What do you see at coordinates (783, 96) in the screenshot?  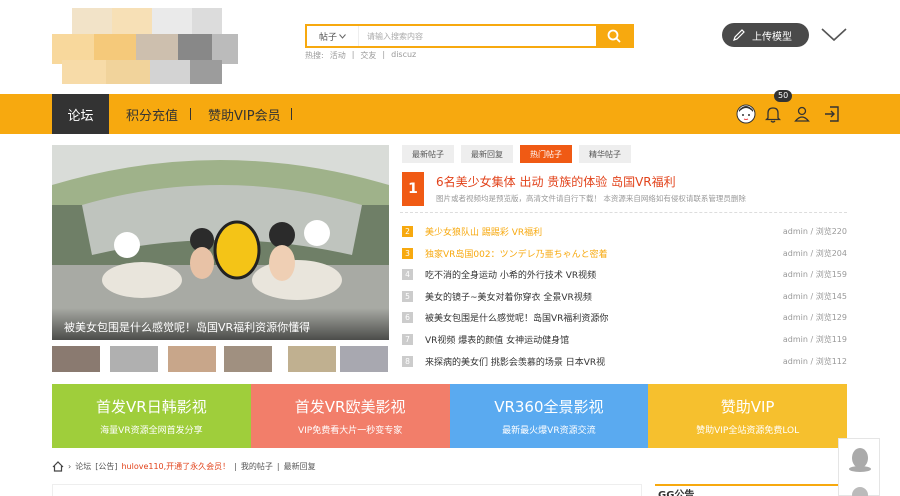 I see `notification-badge: 50` at bounding box center [783, 96].